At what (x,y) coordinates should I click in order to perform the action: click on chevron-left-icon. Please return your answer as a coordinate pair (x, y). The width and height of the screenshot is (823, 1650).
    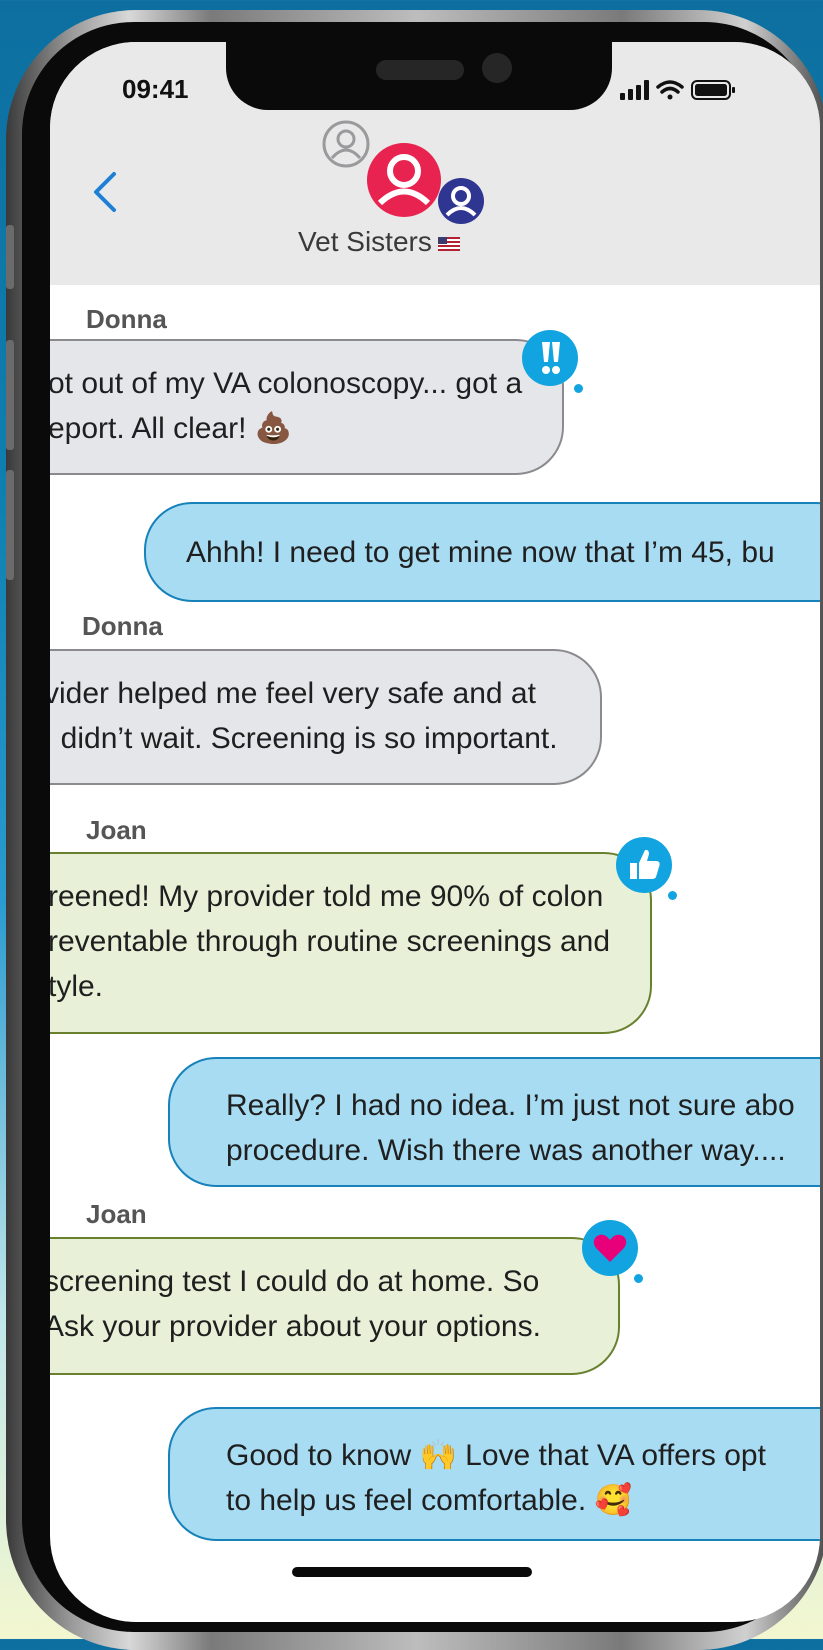
    Looking at the image, I should click on (105, 192).